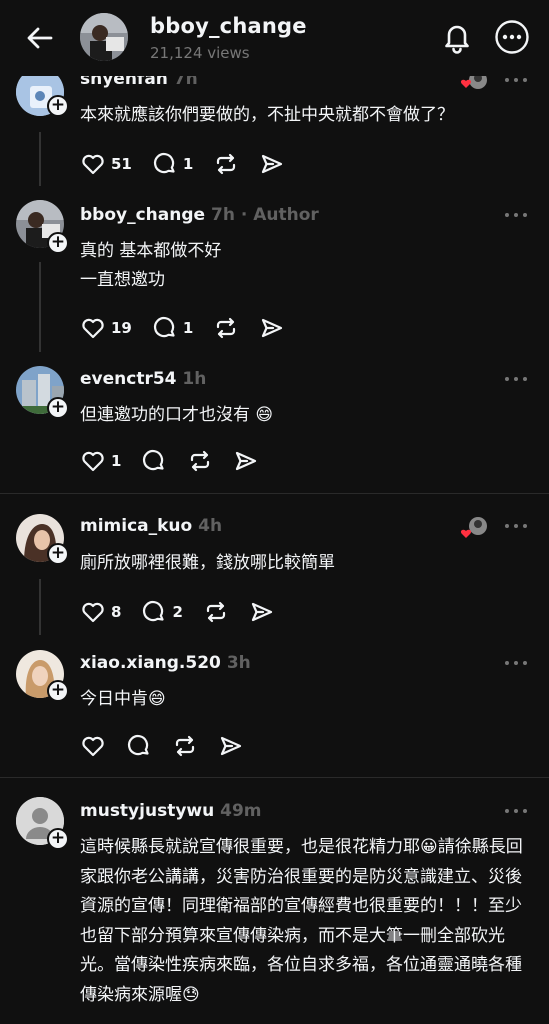 The height and width of the screenshot is (1024, 549). Describe the element at coordinates (187, 612) in the screenshot. I see `comment-actions: 8 2` at that location.